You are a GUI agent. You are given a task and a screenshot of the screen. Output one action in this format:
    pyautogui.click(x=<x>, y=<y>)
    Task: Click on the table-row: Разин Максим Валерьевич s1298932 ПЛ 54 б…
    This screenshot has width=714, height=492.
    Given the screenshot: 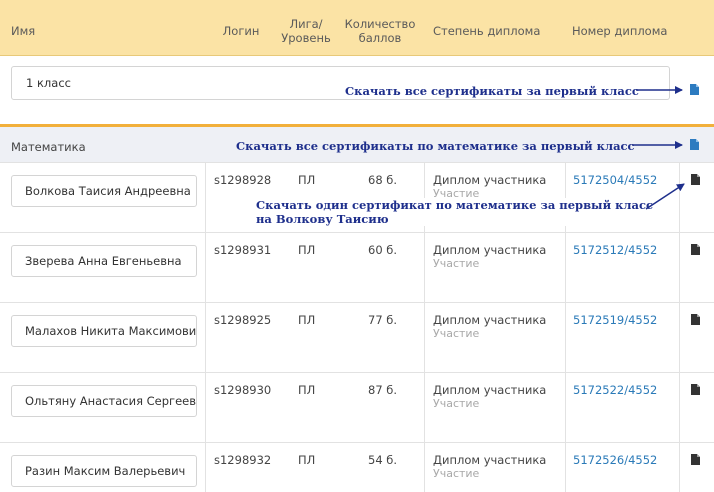 What is the action you would take?
    pyautogui.click(x=357, y=467)
    